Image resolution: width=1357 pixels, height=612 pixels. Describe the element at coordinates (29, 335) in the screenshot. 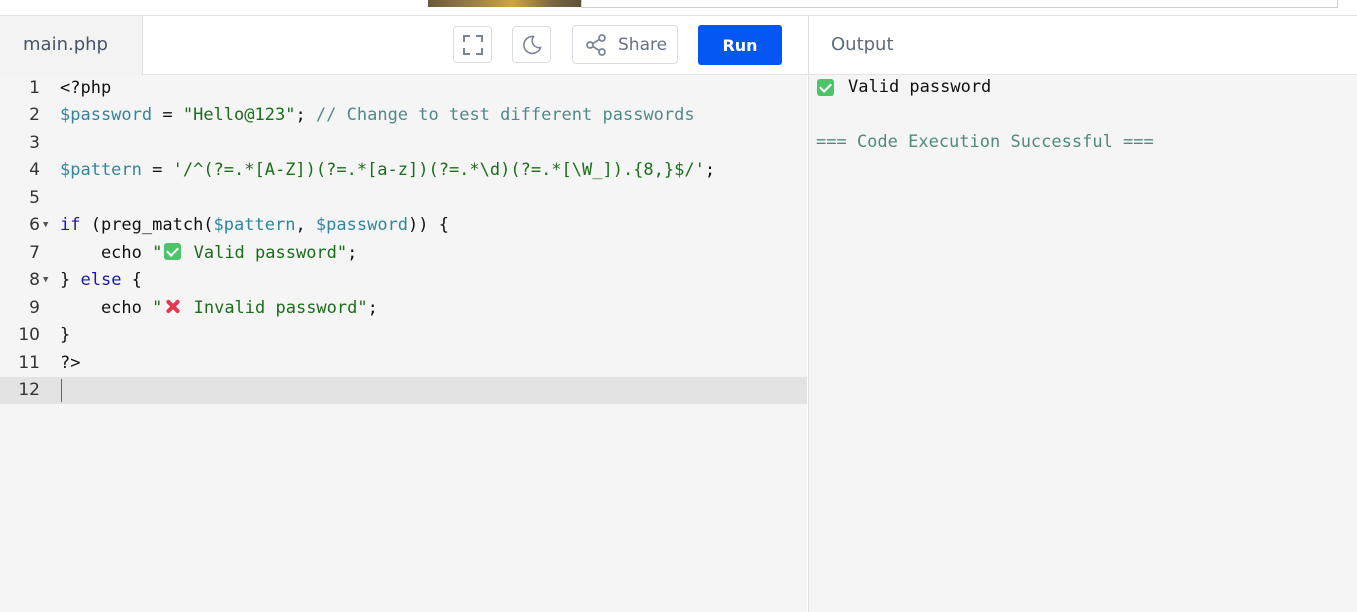

I see `line-number: 10` at that location.